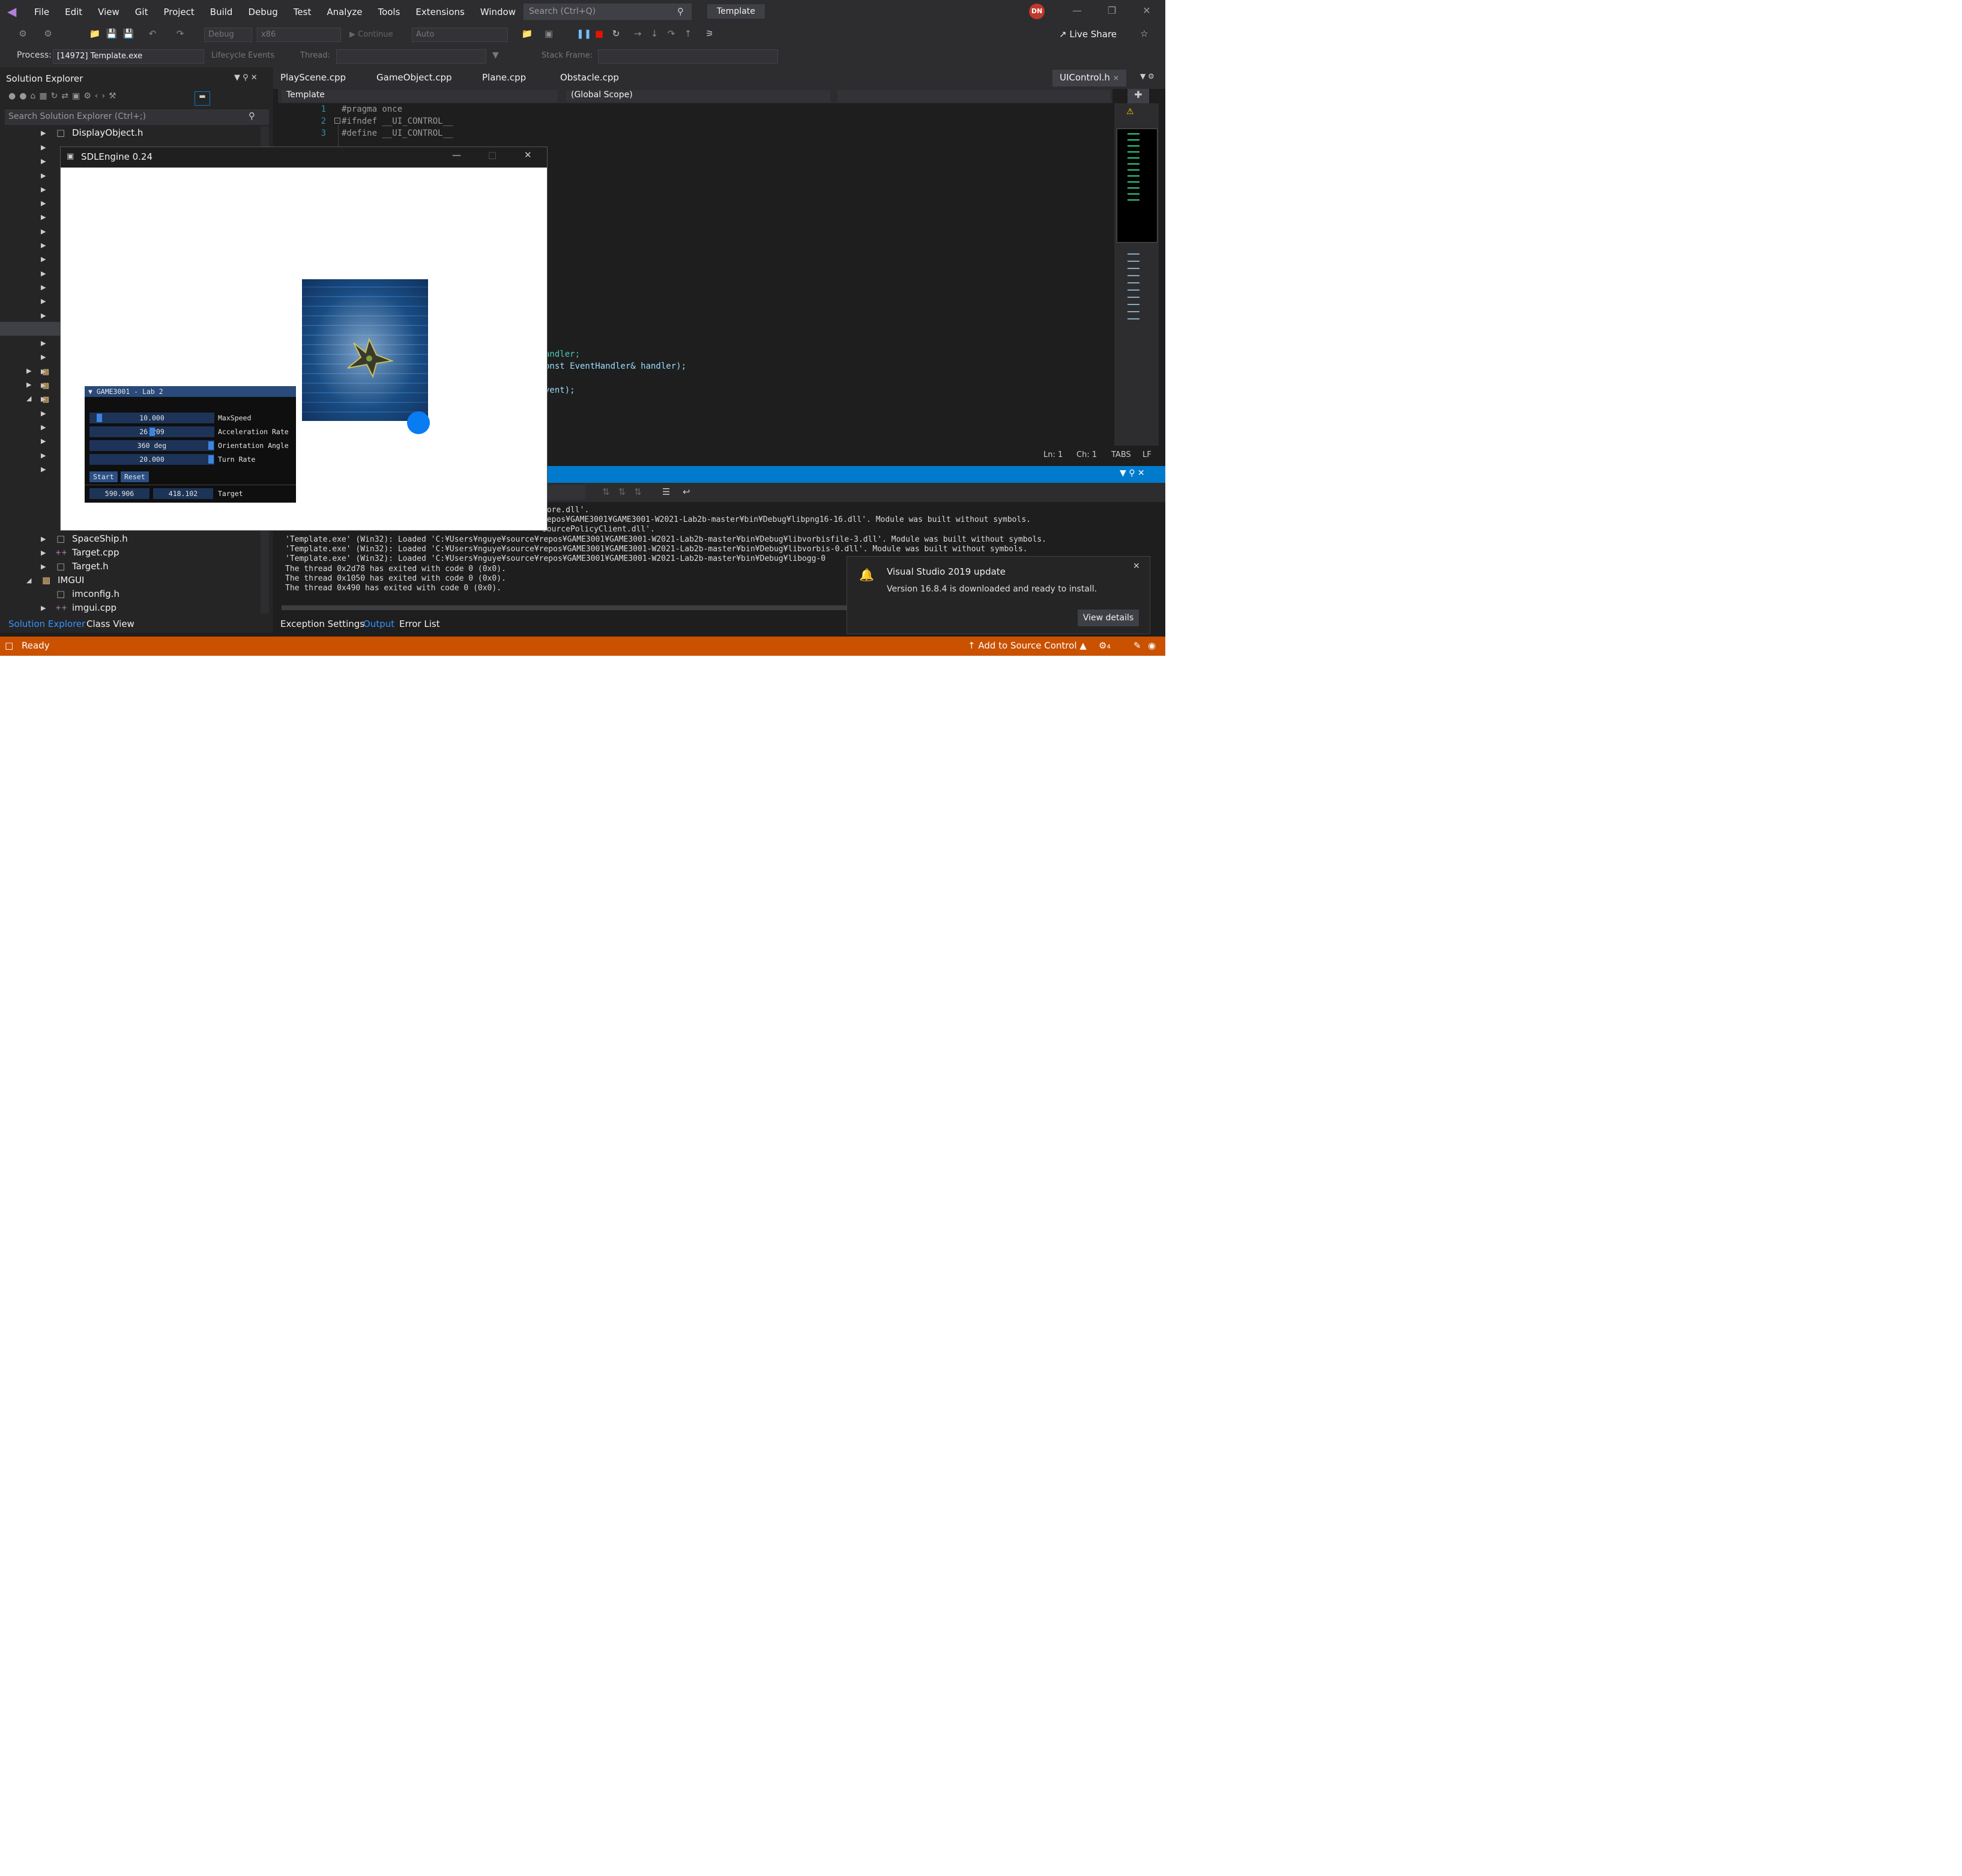  What do you see at coordinates (616, 34) in the screenshot?
I see `restart-icon: ↻` at bounding box center [616, 34].